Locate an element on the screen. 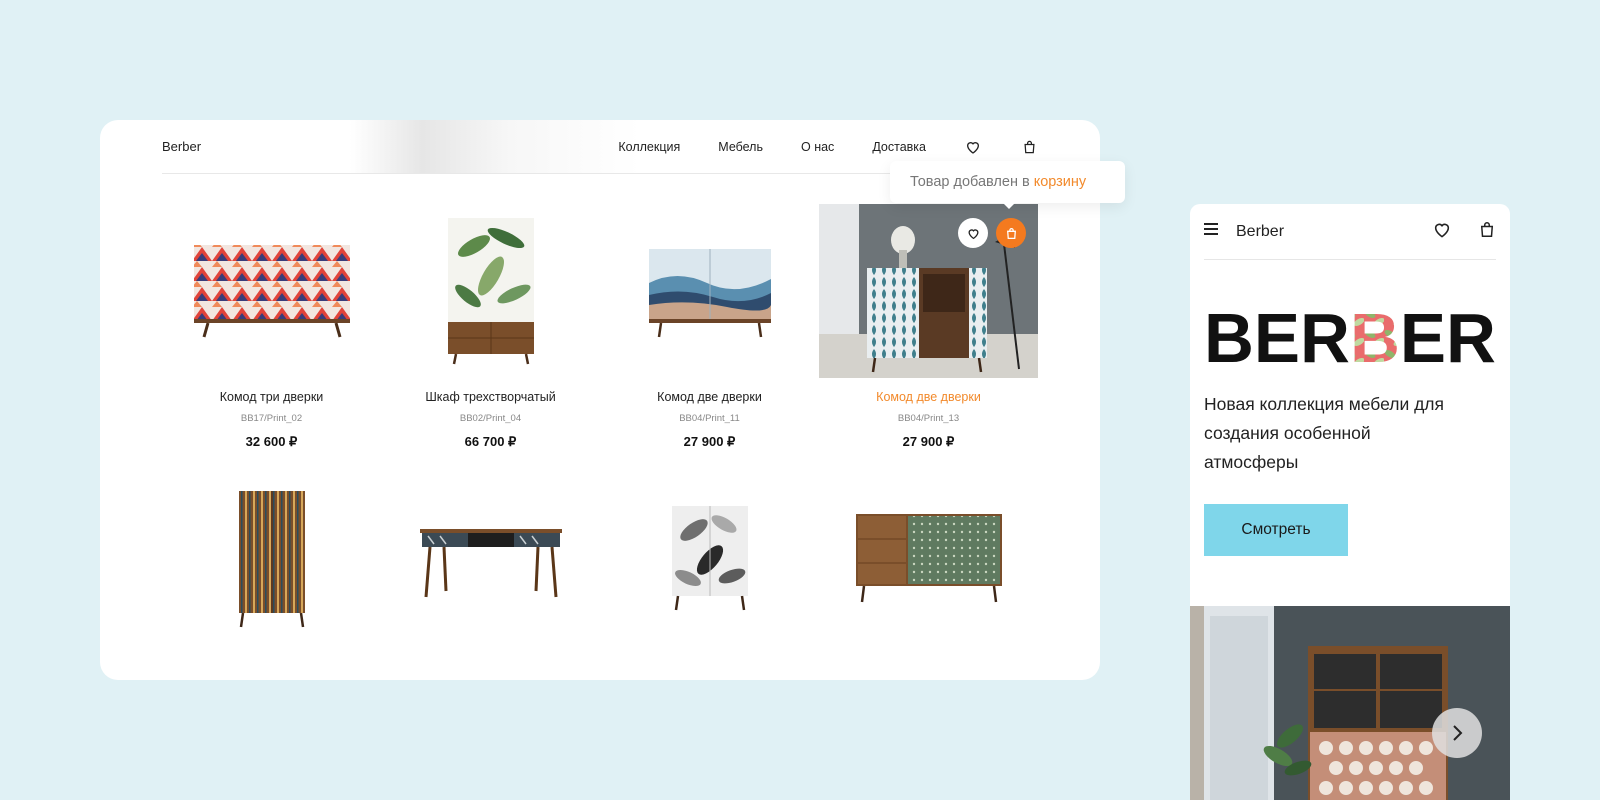 The width and height of the screenshot is (1600, 800). nav-collection: Коллекция is located at coordinates (649, 147).